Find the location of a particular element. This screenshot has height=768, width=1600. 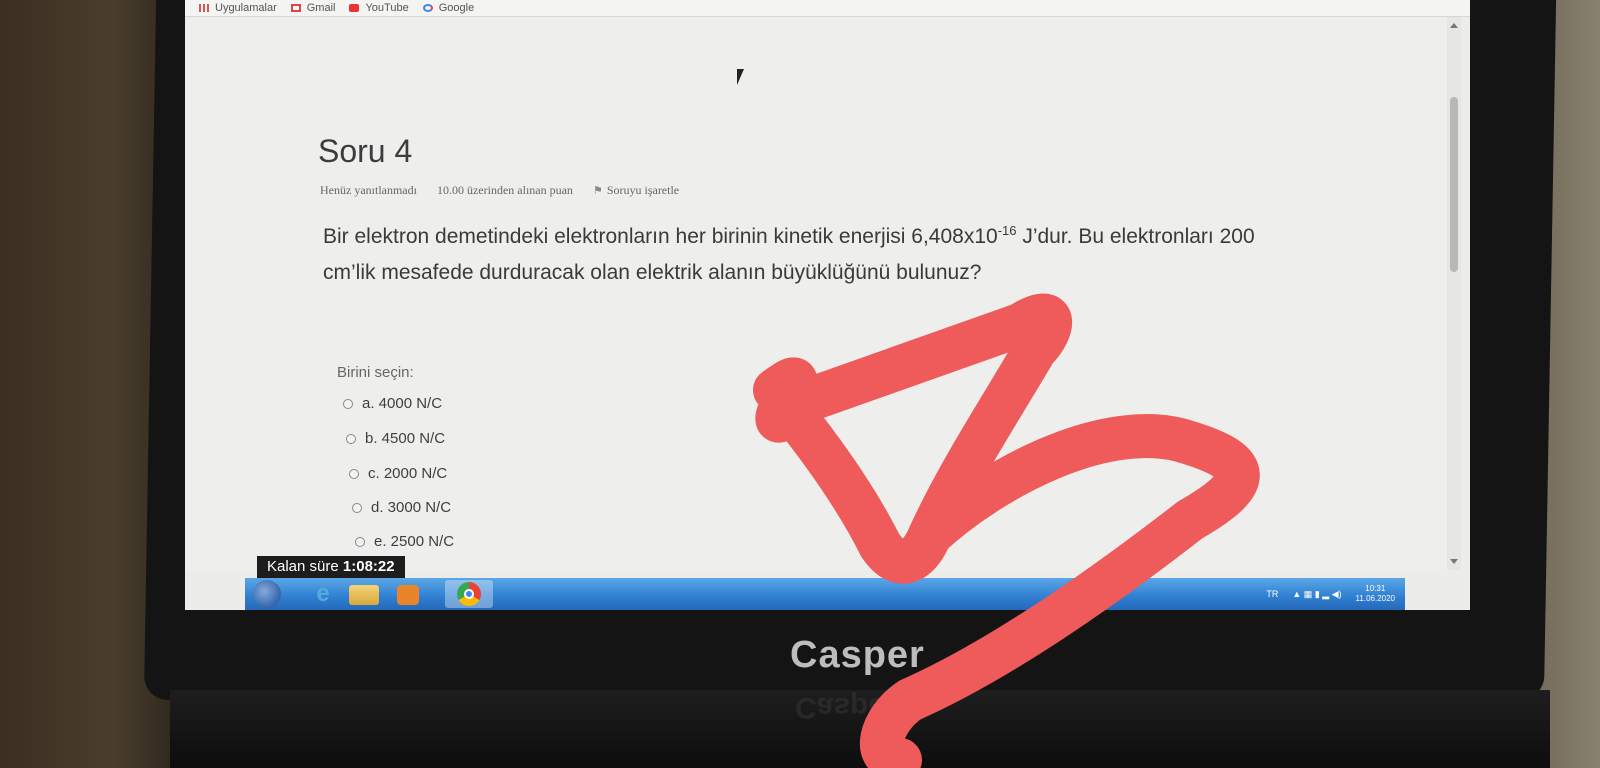

answer-option-label: b. 4500 N/C is located at coordinates (405, 438).